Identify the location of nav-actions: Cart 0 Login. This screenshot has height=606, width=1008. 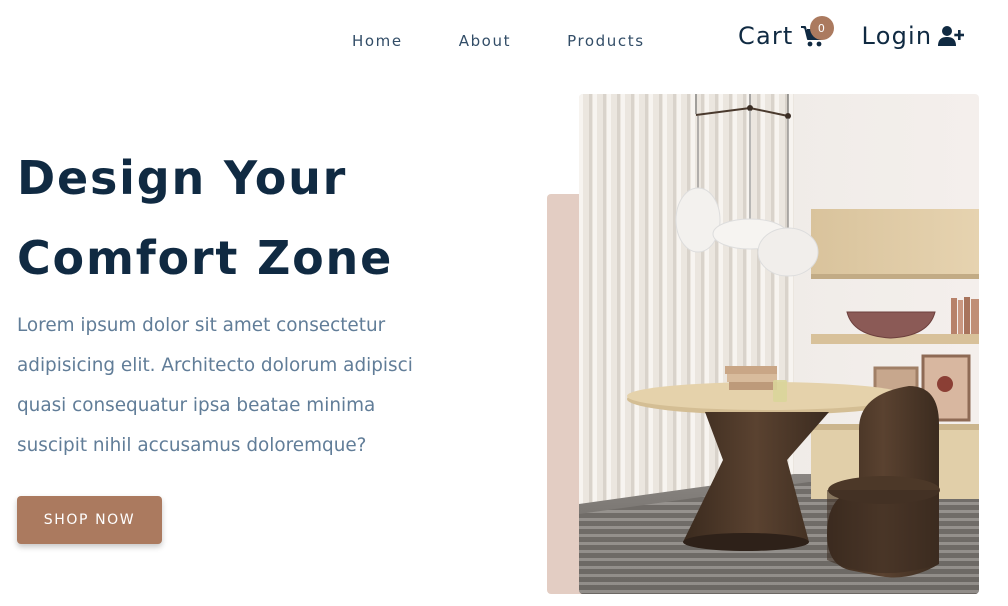
(851, 33).